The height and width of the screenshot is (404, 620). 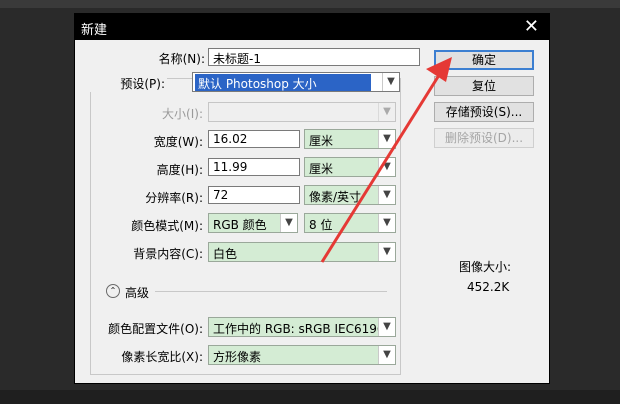 What do you see at coordinates (254, 195) in the screenshot?
I see `resolution-input: 72` at bounding box center [254, 195].